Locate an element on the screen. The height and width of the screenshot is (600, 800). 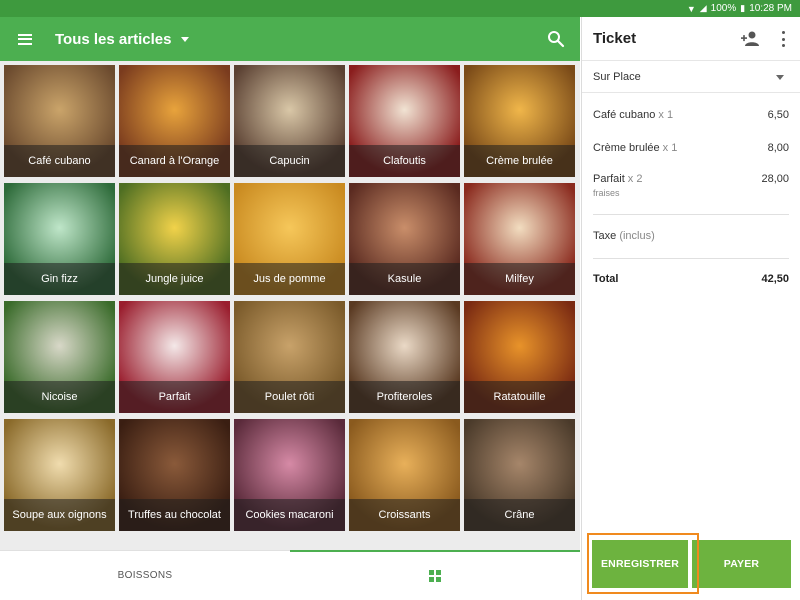
more-options-icon is located at coordinates (783, 39).